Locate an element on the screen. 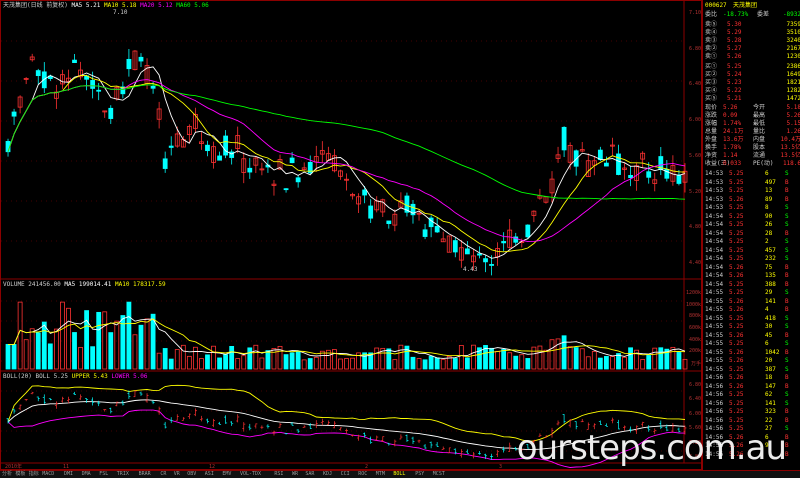 This screenshot has width=800, height=478. tab-macd: MACD is located at coordinates (48, 474).